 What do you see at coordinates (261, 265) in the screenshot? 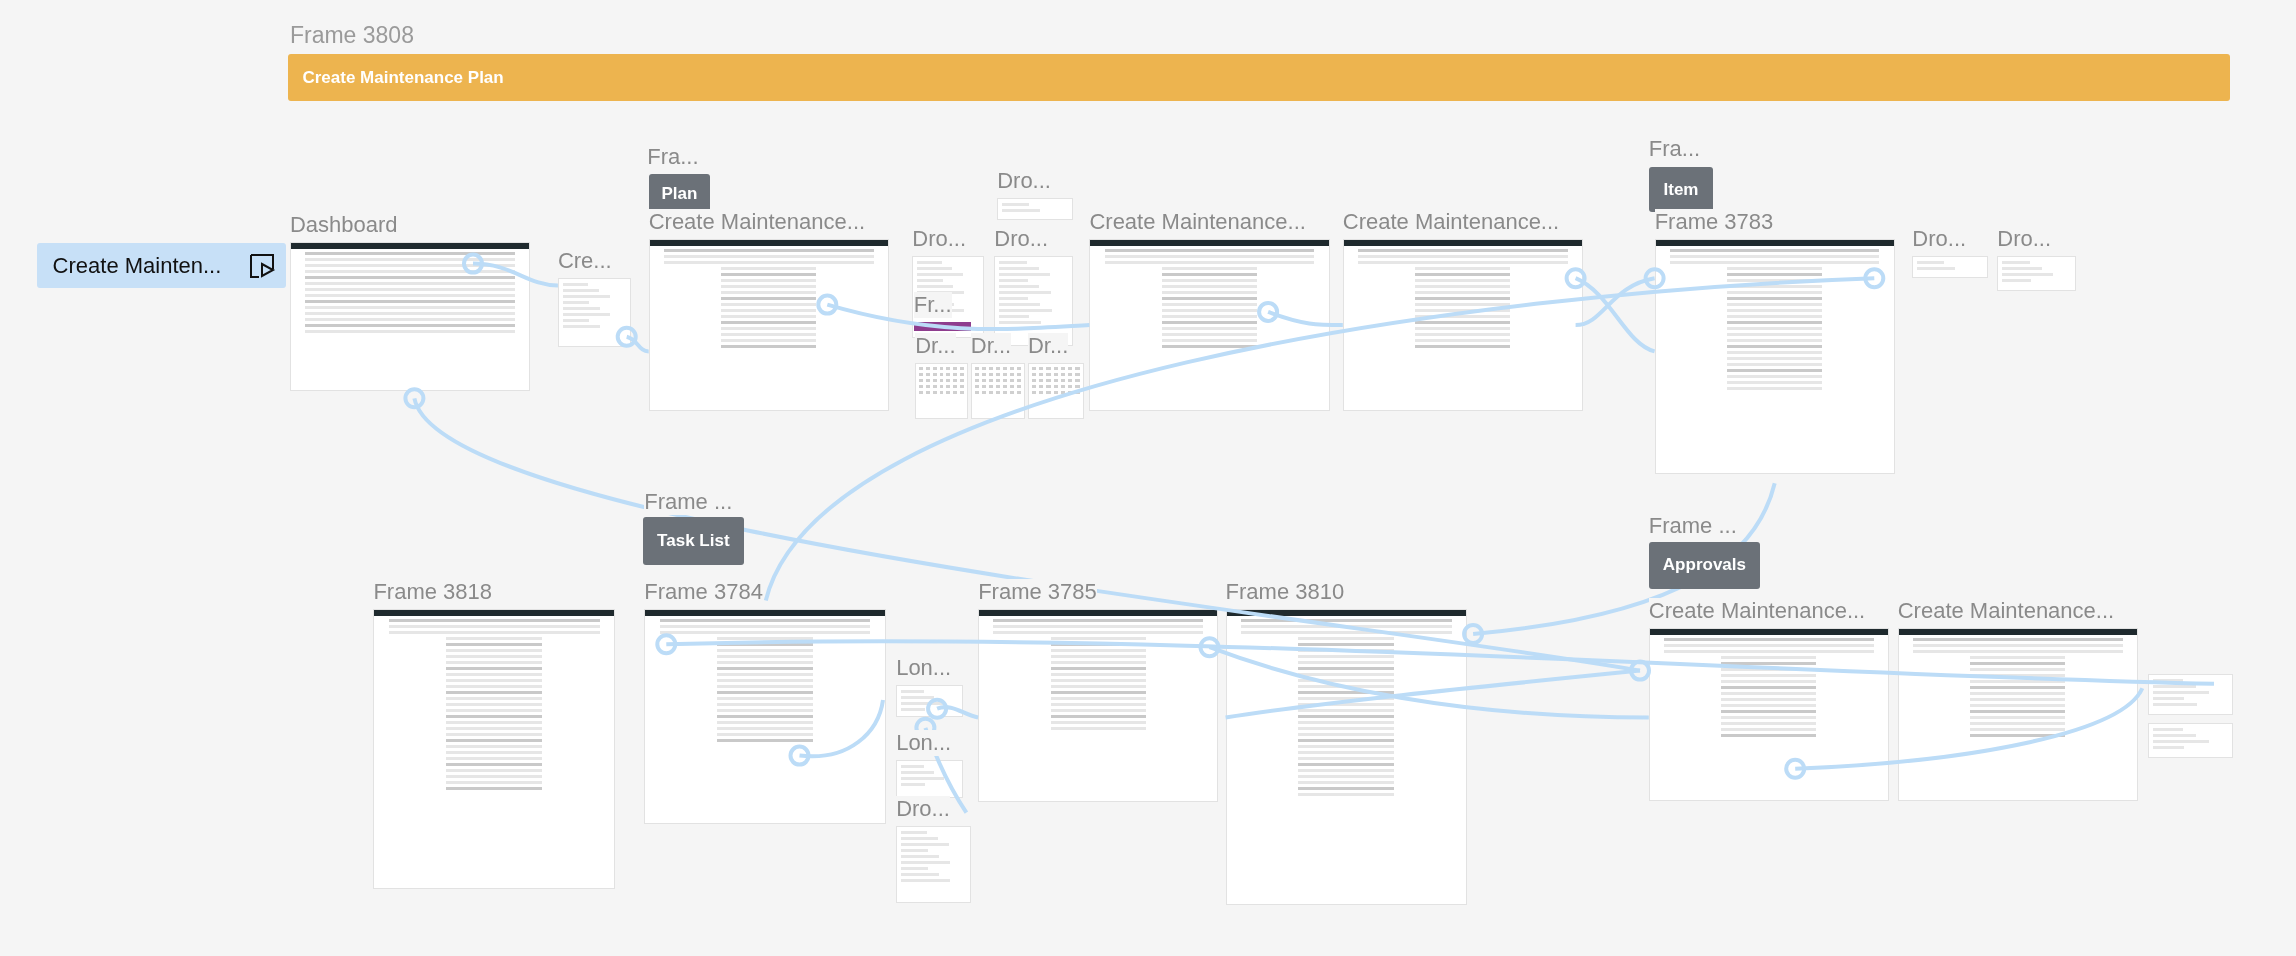
I see `play-icon` at bounding box center [261, 265].